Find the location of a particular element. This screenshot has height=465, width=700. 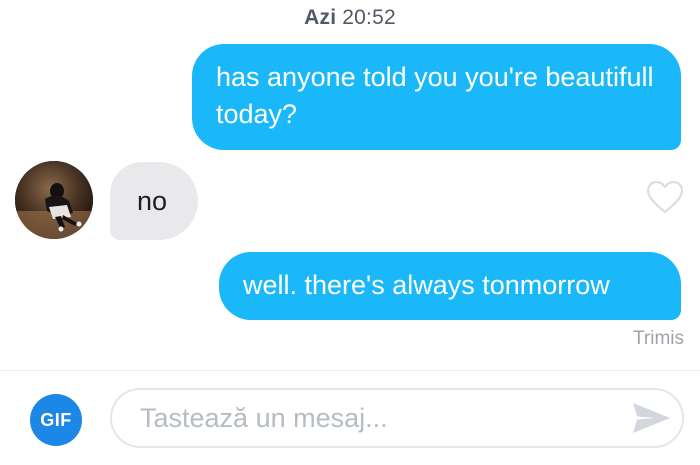

message-text: no is located at coordinates (152, 201).